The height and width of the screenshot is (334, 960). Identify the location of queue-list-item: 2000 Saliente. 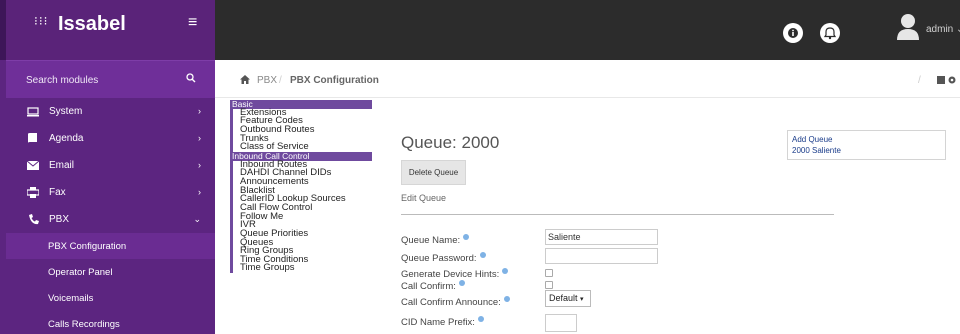
(868, 150).